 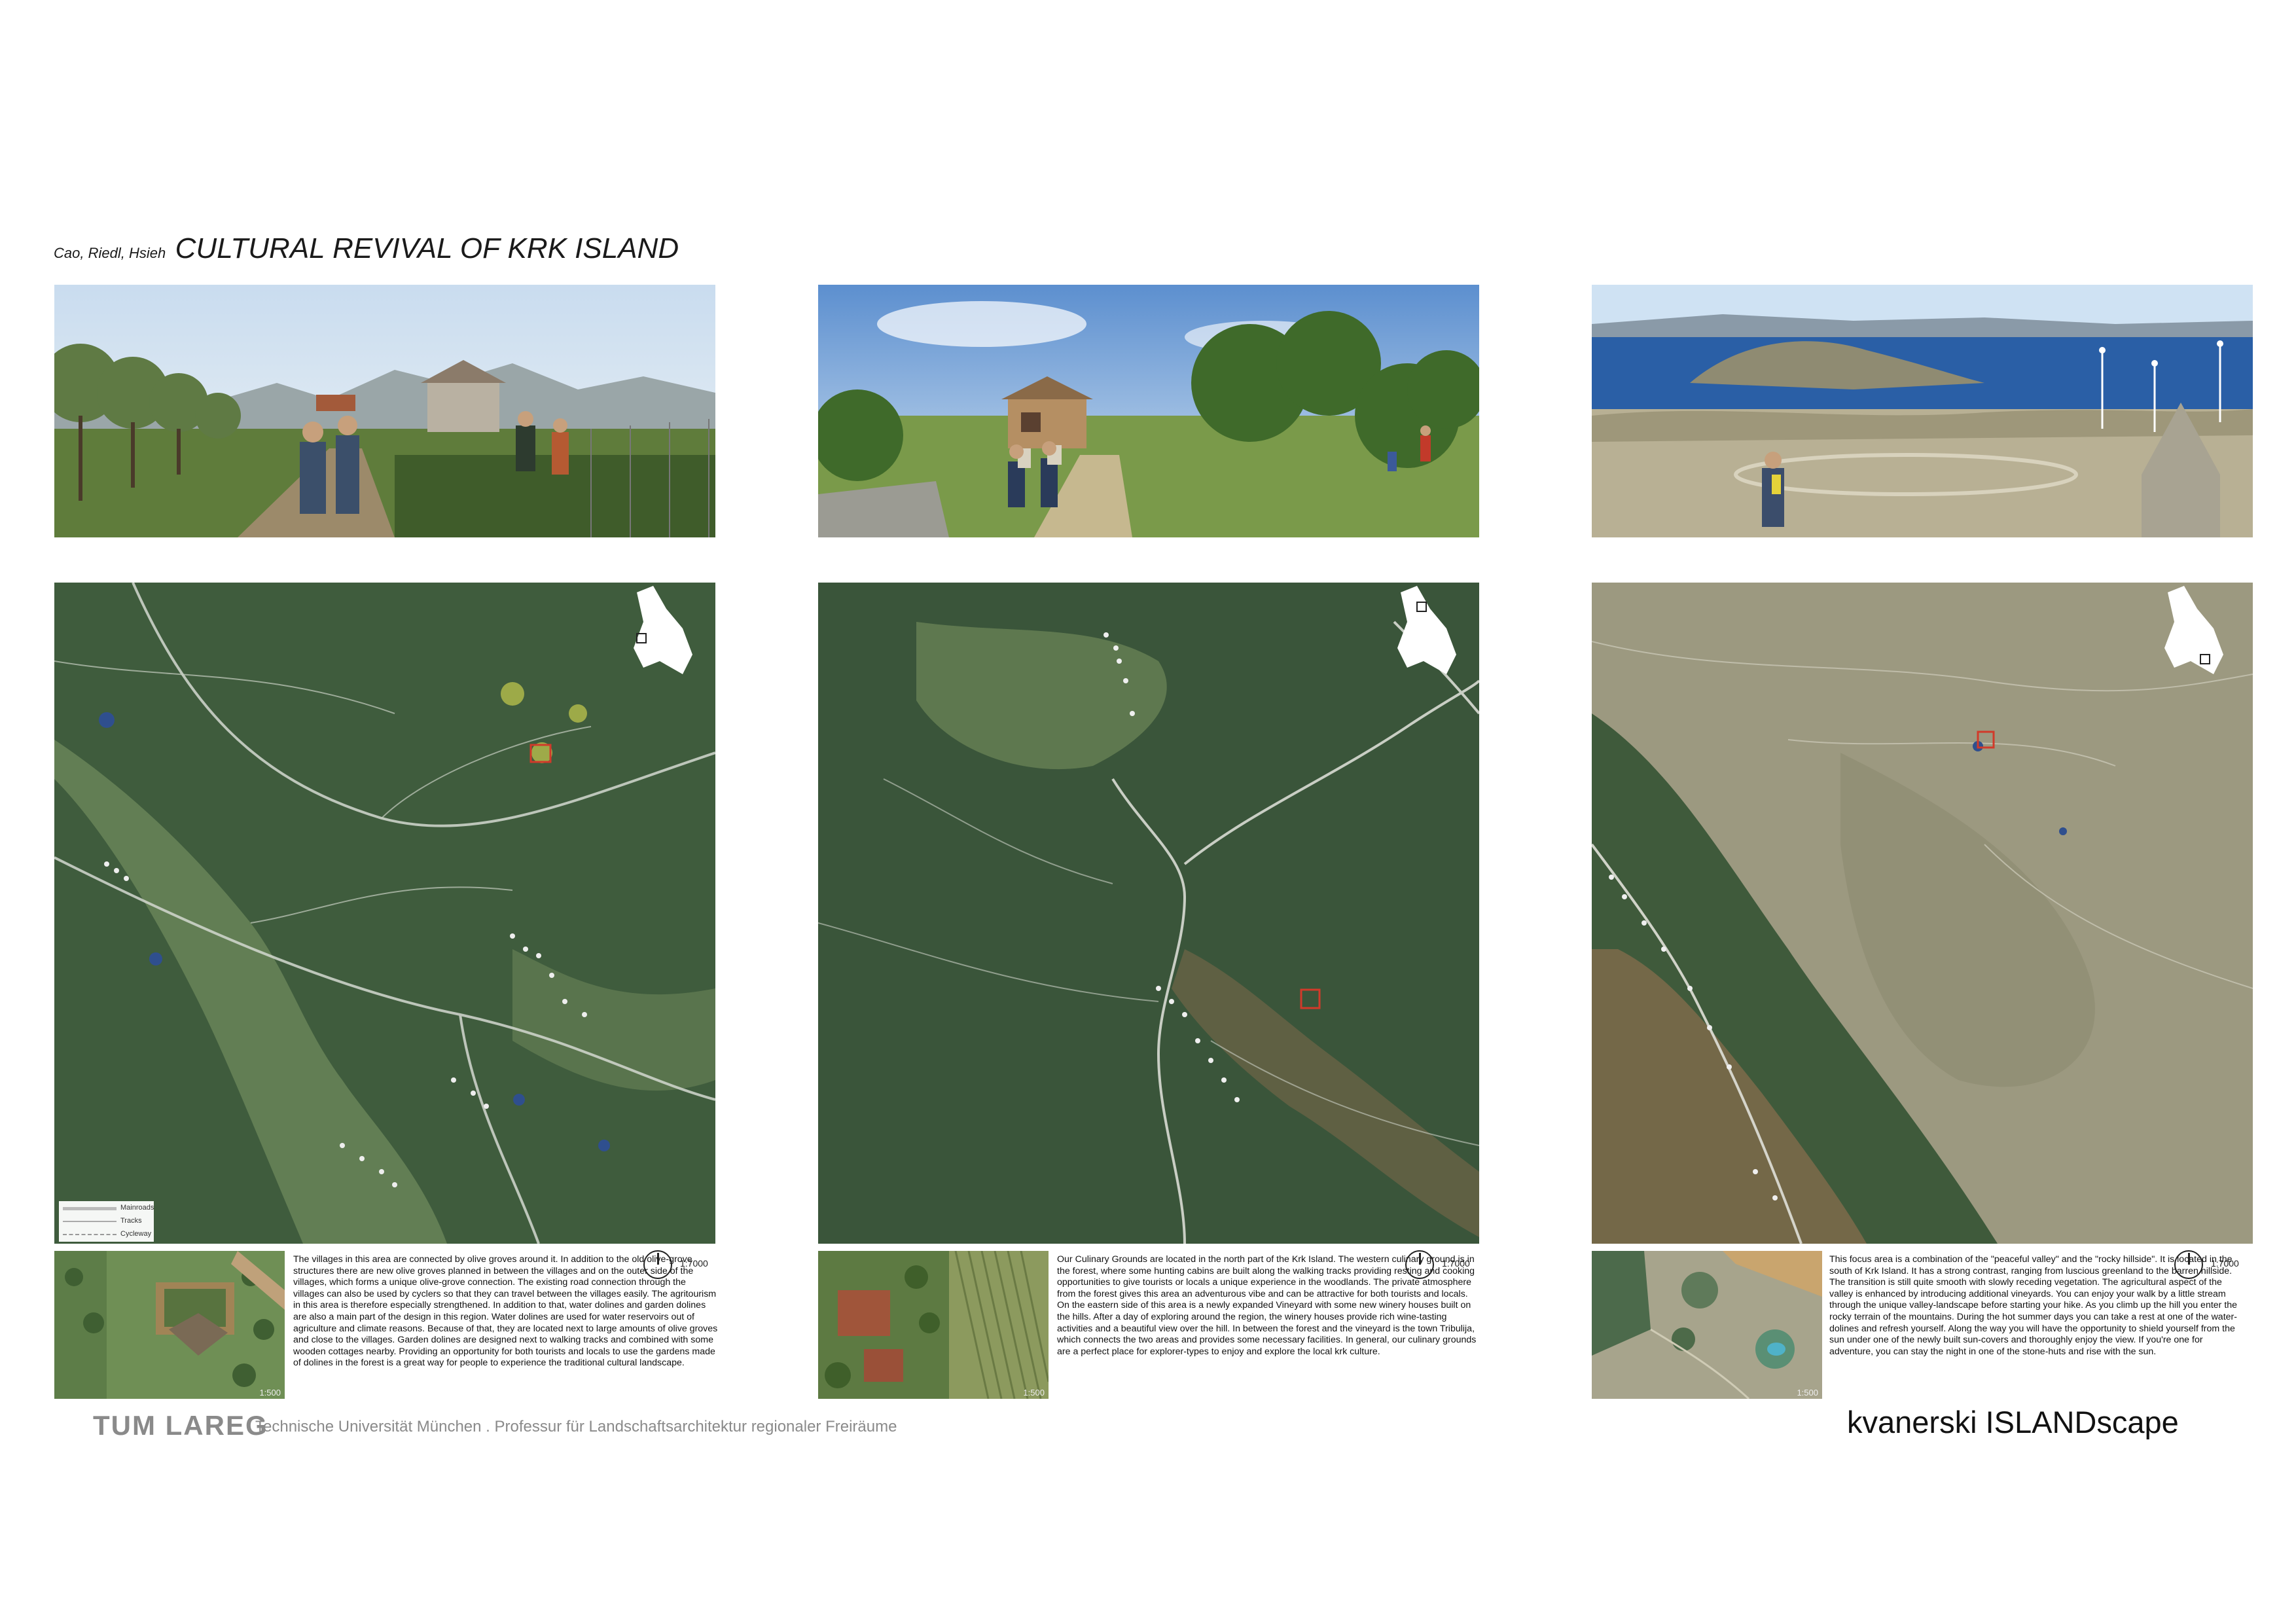 What do you see at coordinates (169, 1325) in the screenshot?
I see `panel-1-detail-image: 1:500` at bounding box center [169, 1325].